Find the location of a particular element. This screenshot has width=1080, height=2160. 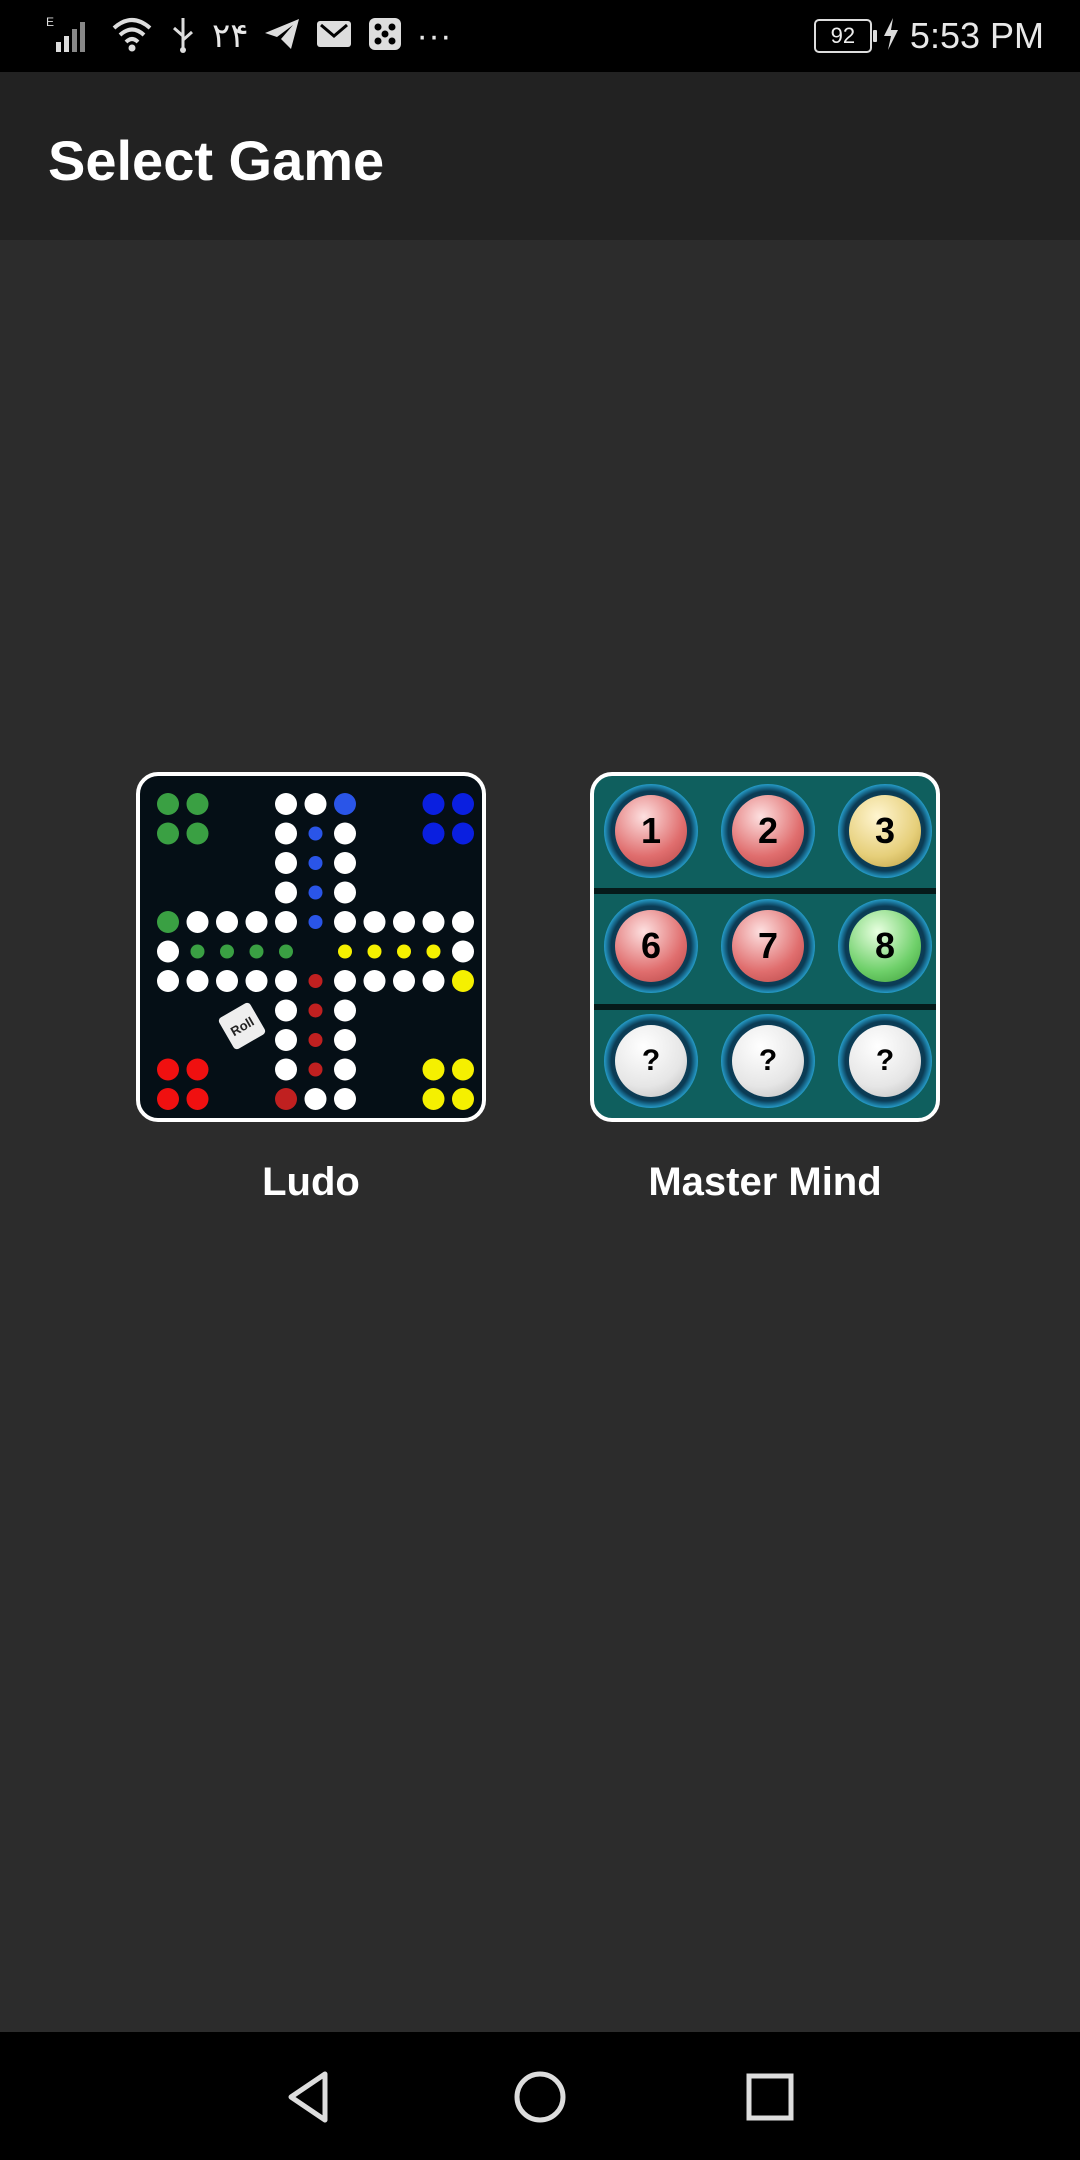

master-mind-thumbnail: 1 2 3 6 7 8??? is located at coordinates (765, 947).